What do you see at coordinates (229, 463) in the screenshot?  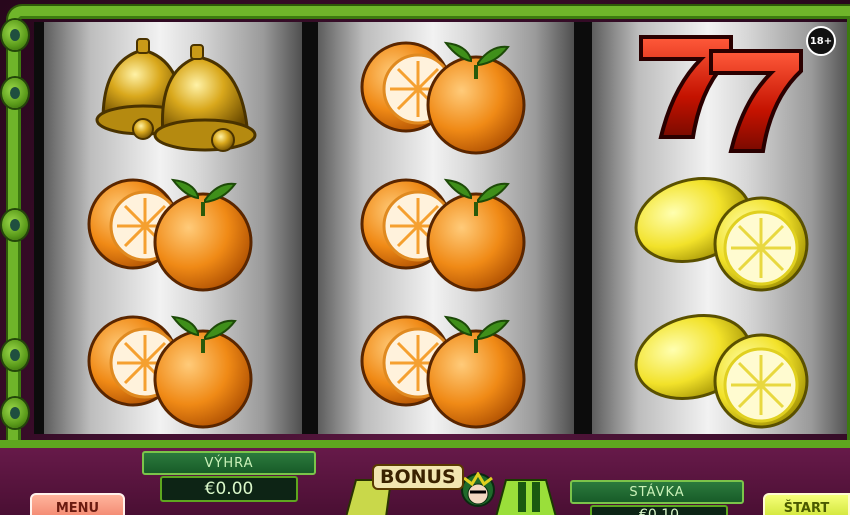 I see `win-label: VÝHRA` at bounding box center [229, 463].